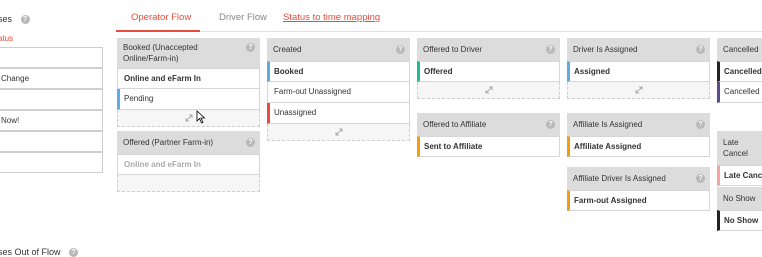 The image size is (762, 257). I want to click on status-card-online-efarm-in-muted: Online and eFarm In, so click(188, 164).